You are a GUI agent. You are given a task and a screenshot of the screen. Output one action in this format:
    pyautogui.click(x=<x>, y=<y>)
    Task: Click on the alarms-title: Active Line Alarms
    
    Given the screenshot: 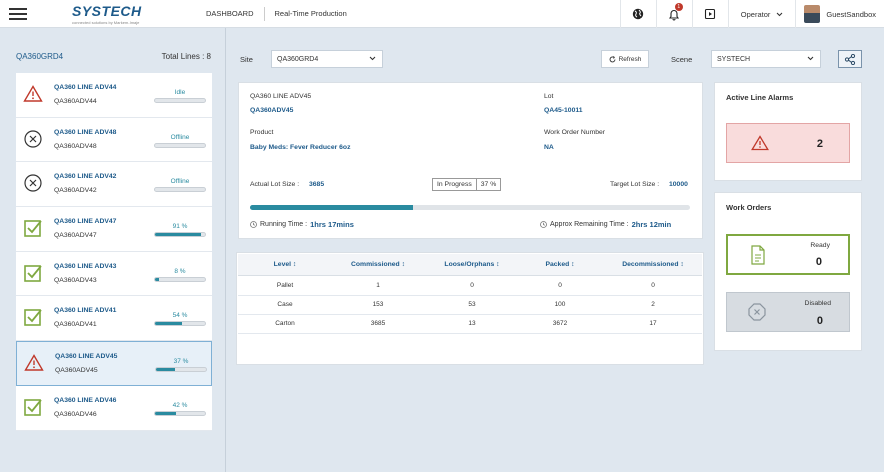 What is the action you would take?
    pyautogui.click(x=760, y=97)
    